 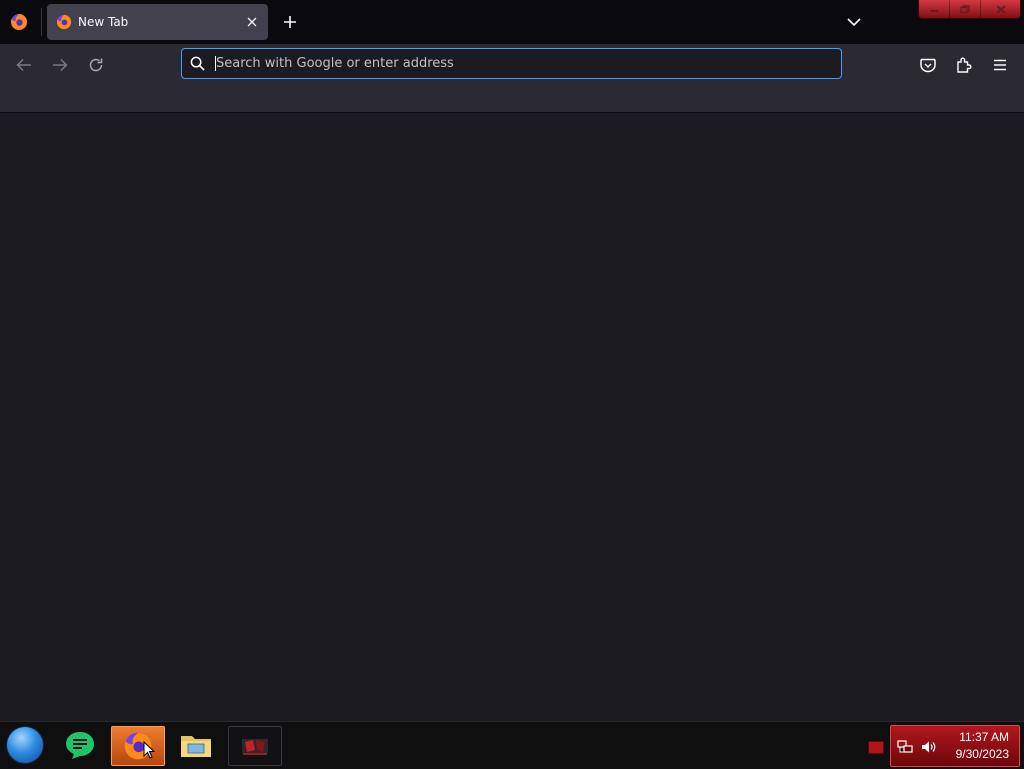 I want to click on file-explorer-icon, so click(x=196, y=746).